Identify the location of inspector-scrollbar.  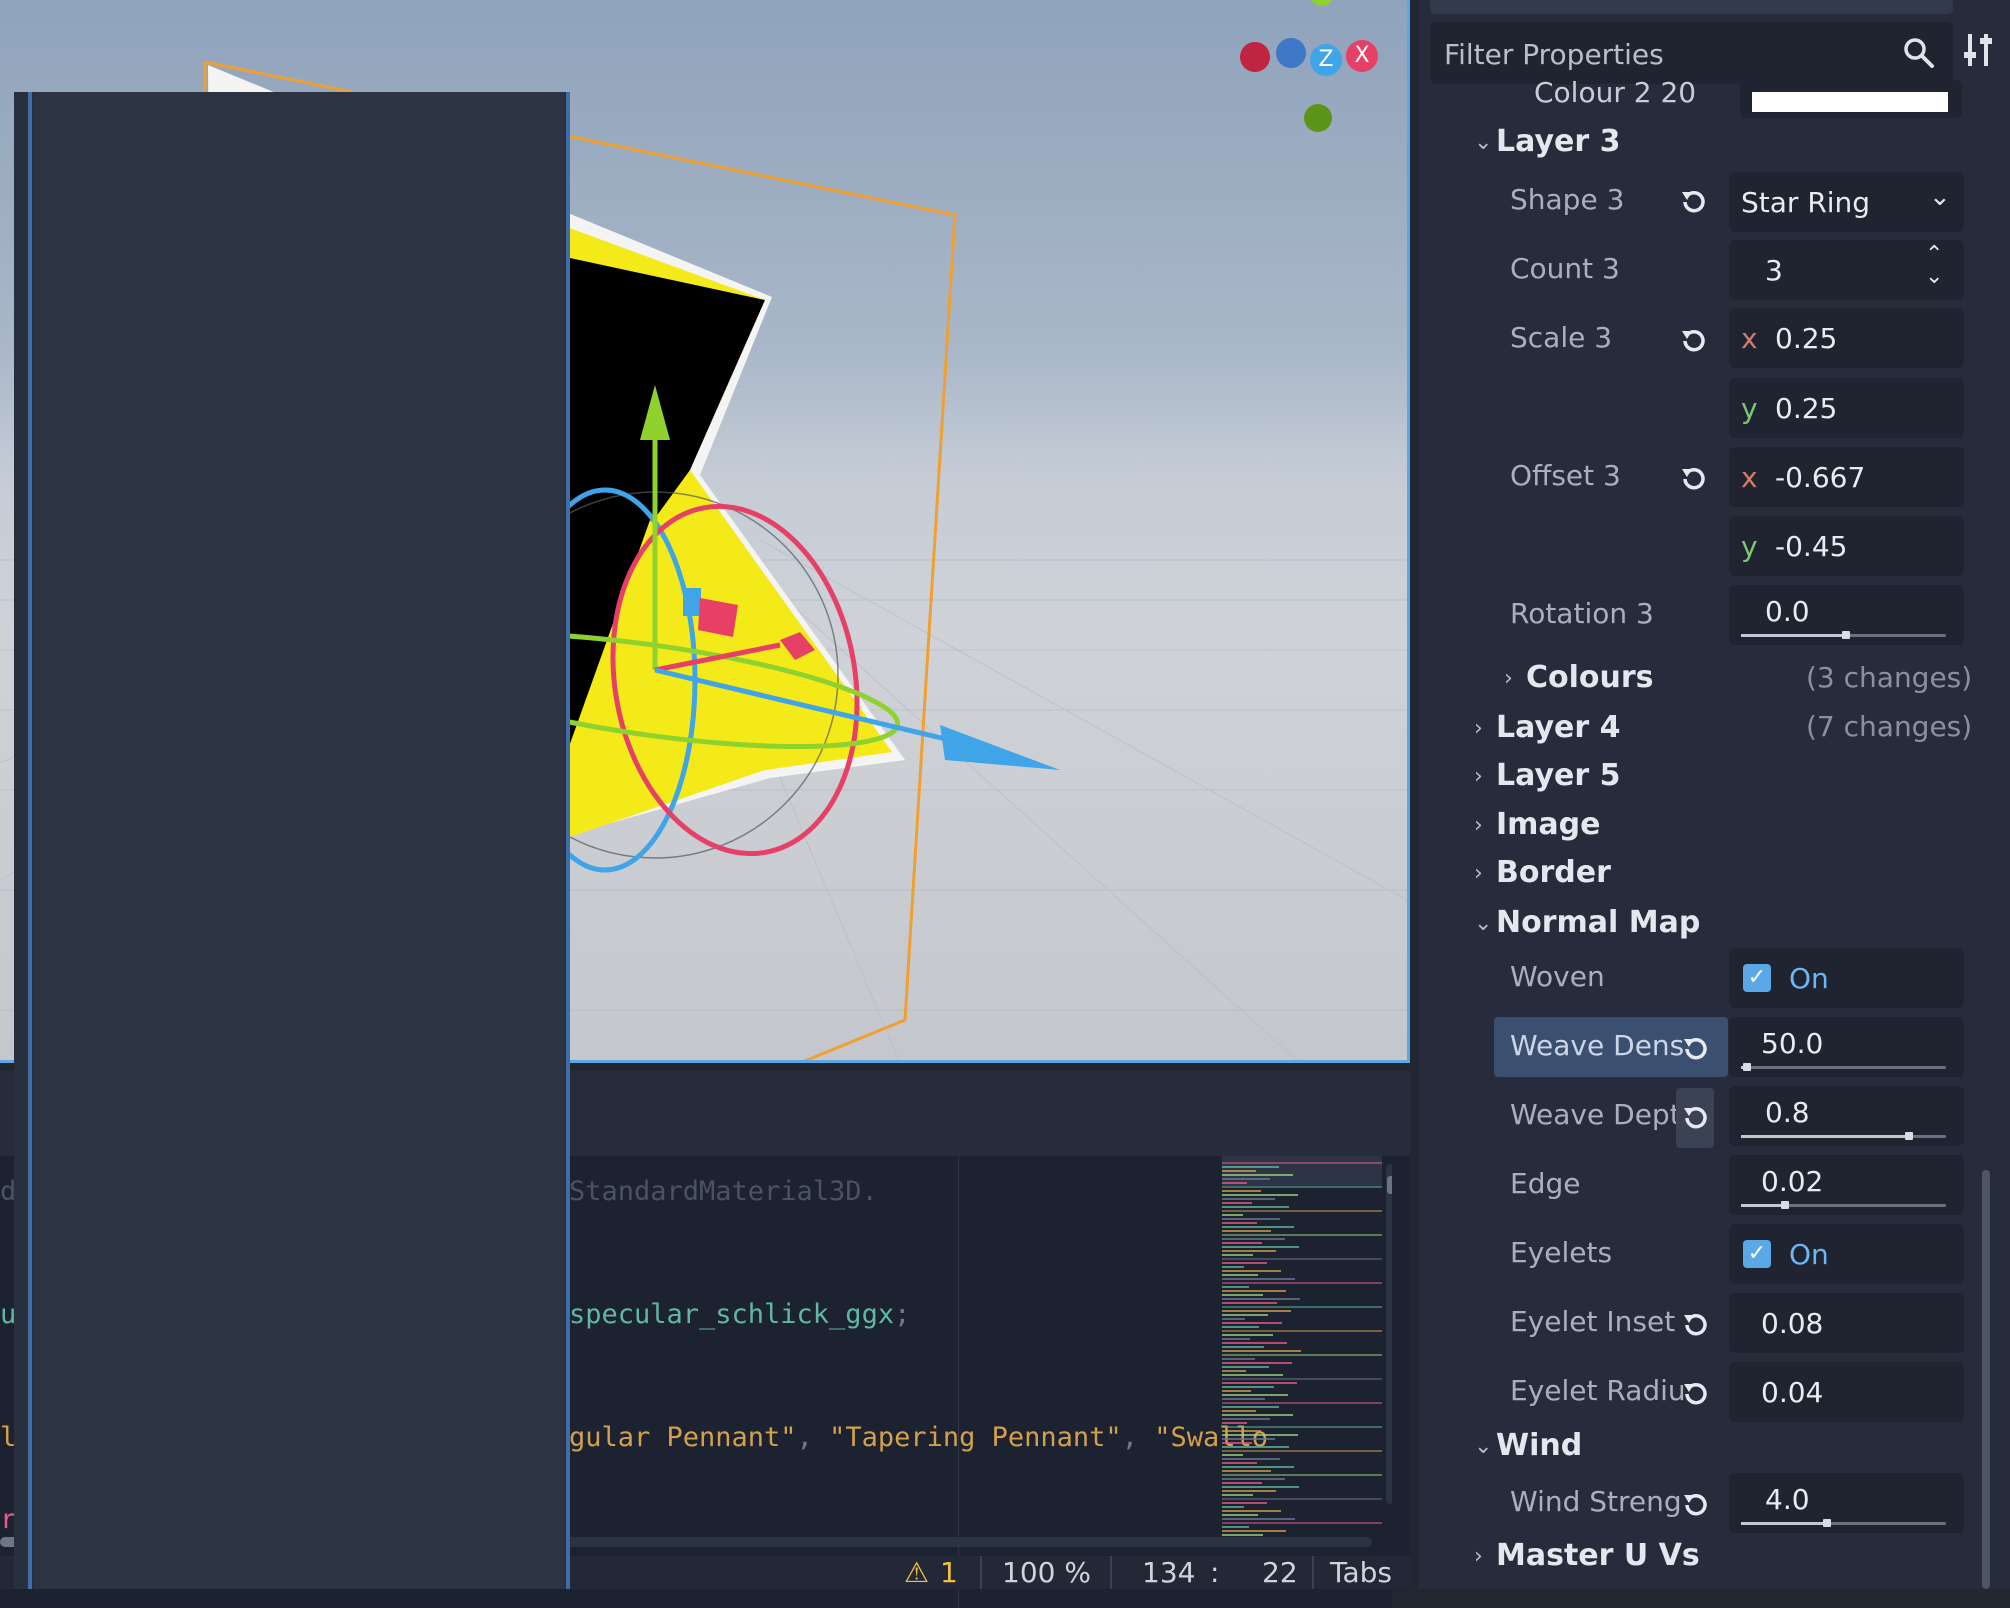
(1986, 1379).